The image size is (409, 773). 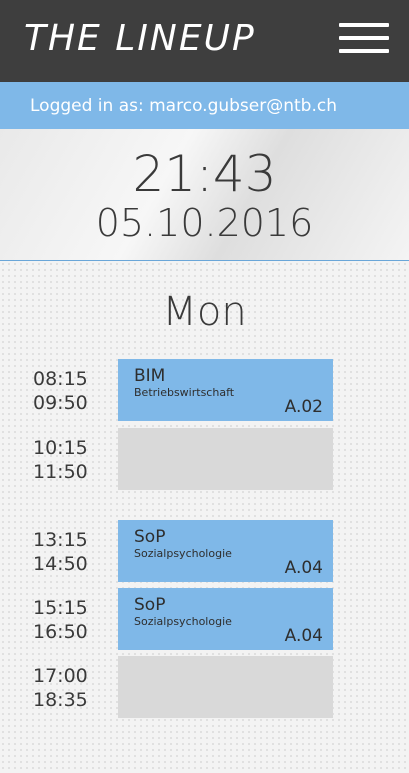 I want to click on lesson-slot: 10:15 11:50, so click(x=204, y=459).